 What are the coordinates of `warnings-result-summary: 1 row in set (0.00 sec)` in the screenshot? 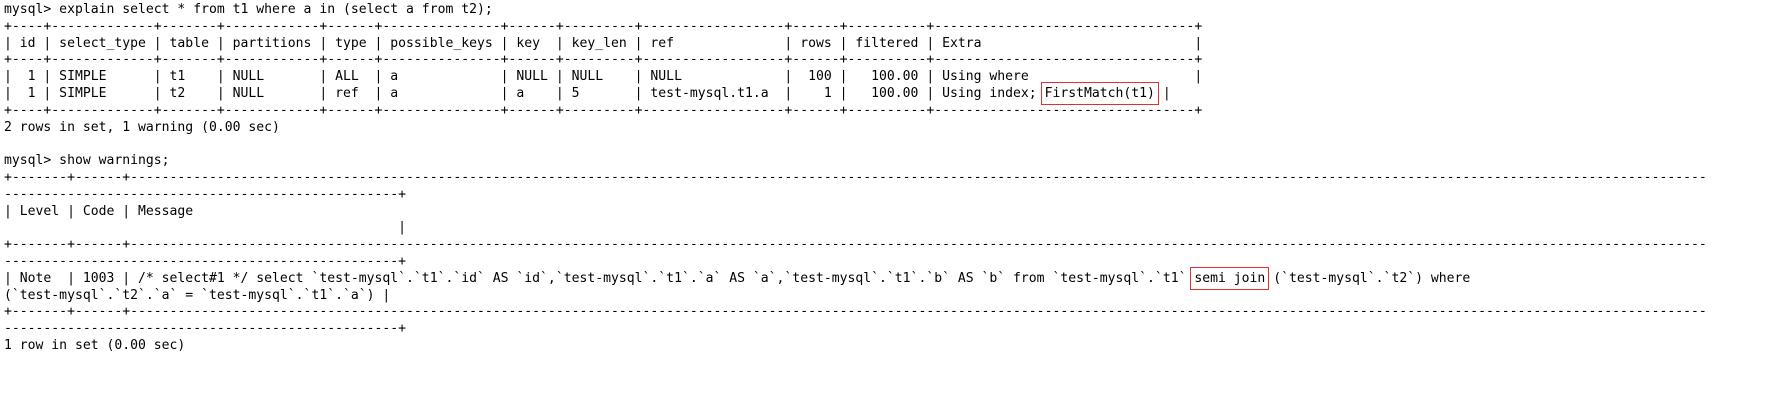 It's located at (95, 345).